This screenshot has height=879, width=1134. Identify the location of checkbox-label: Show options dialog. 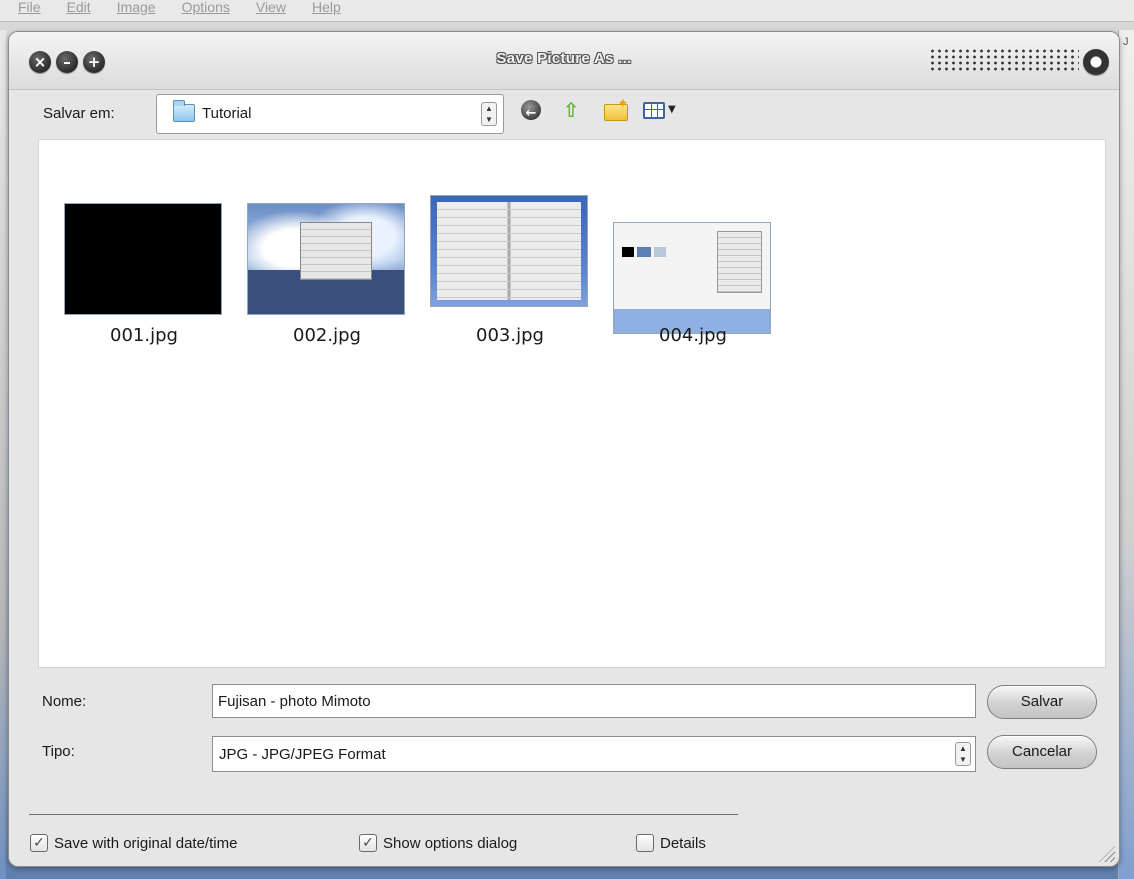
(450, 843).